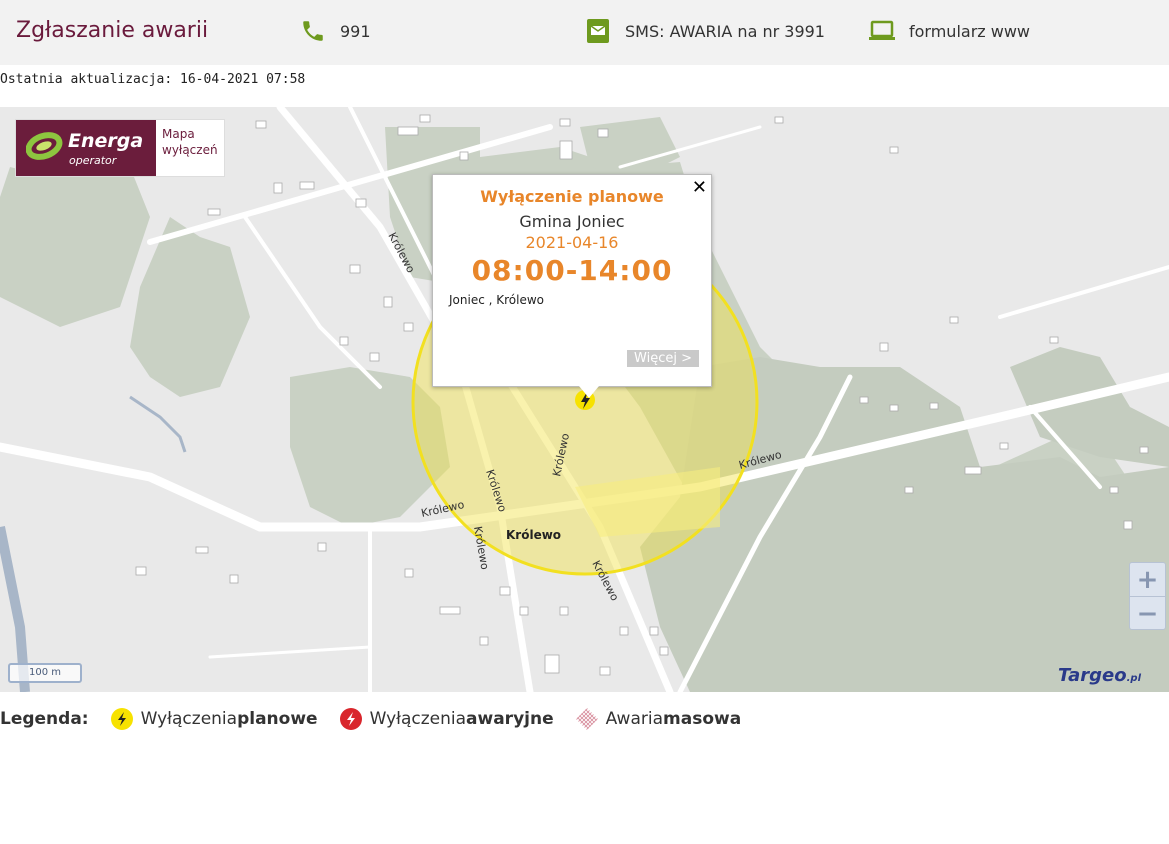 The height and width of the screenshot is (844, 1169). Describe the element at coordinates (598, 31) in the screenshot. I see `sms-icon` at that location.